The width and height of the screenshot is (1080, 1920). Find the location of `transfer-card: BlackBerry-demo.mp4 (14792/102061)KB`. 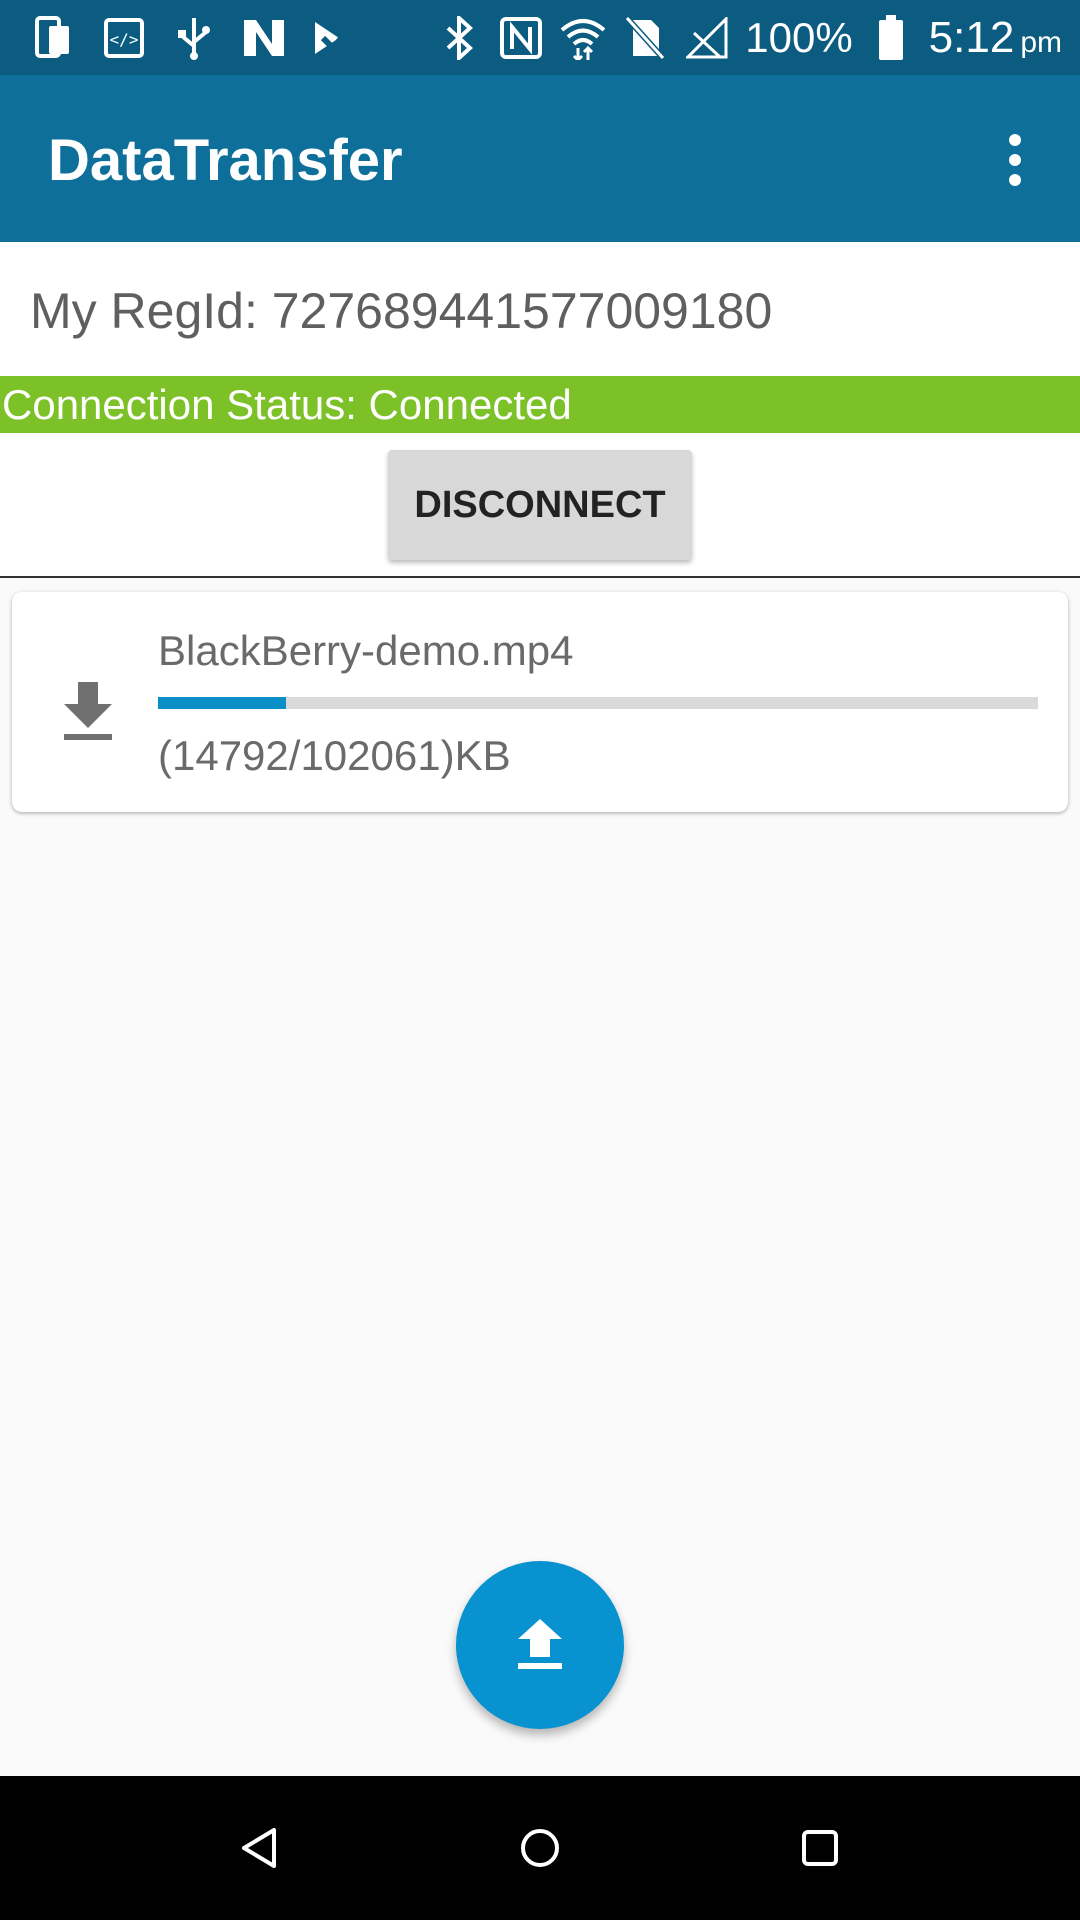

transfer-card: BlackBerry-demo.mp4 (14792/102061)KB is located at coordinates (540, 702).